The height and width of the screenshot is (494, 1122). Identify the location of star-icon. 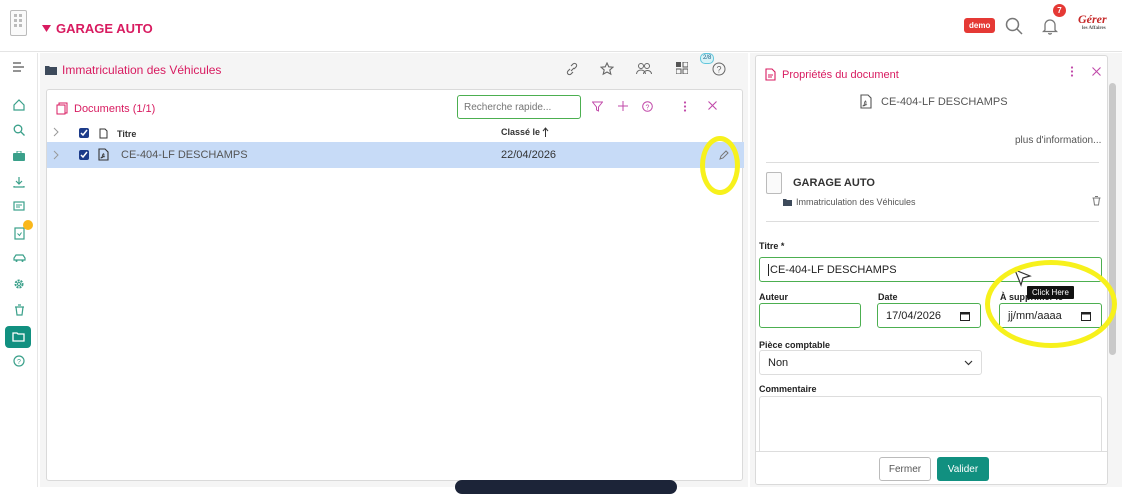
(607, 69).